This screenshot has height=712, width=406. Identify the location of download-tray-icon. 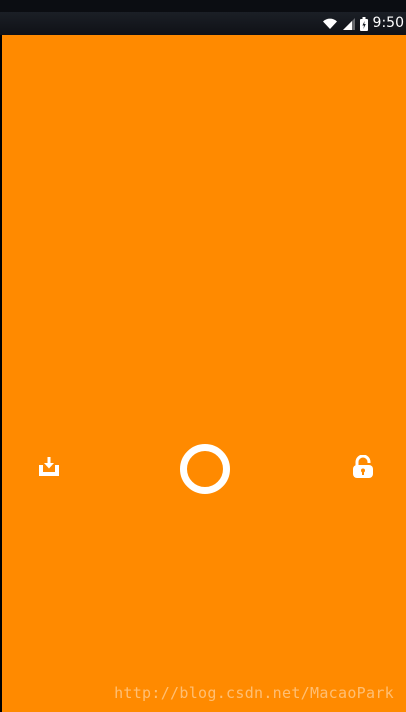
(49, 468).